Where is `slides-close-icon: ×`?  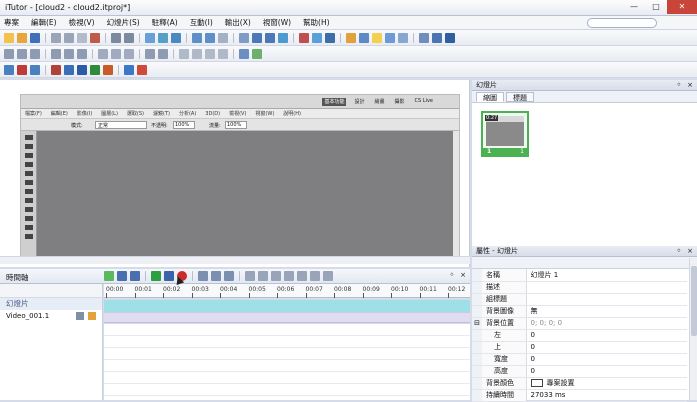
slides-close-icon: × is located at coordinates (690, 85).